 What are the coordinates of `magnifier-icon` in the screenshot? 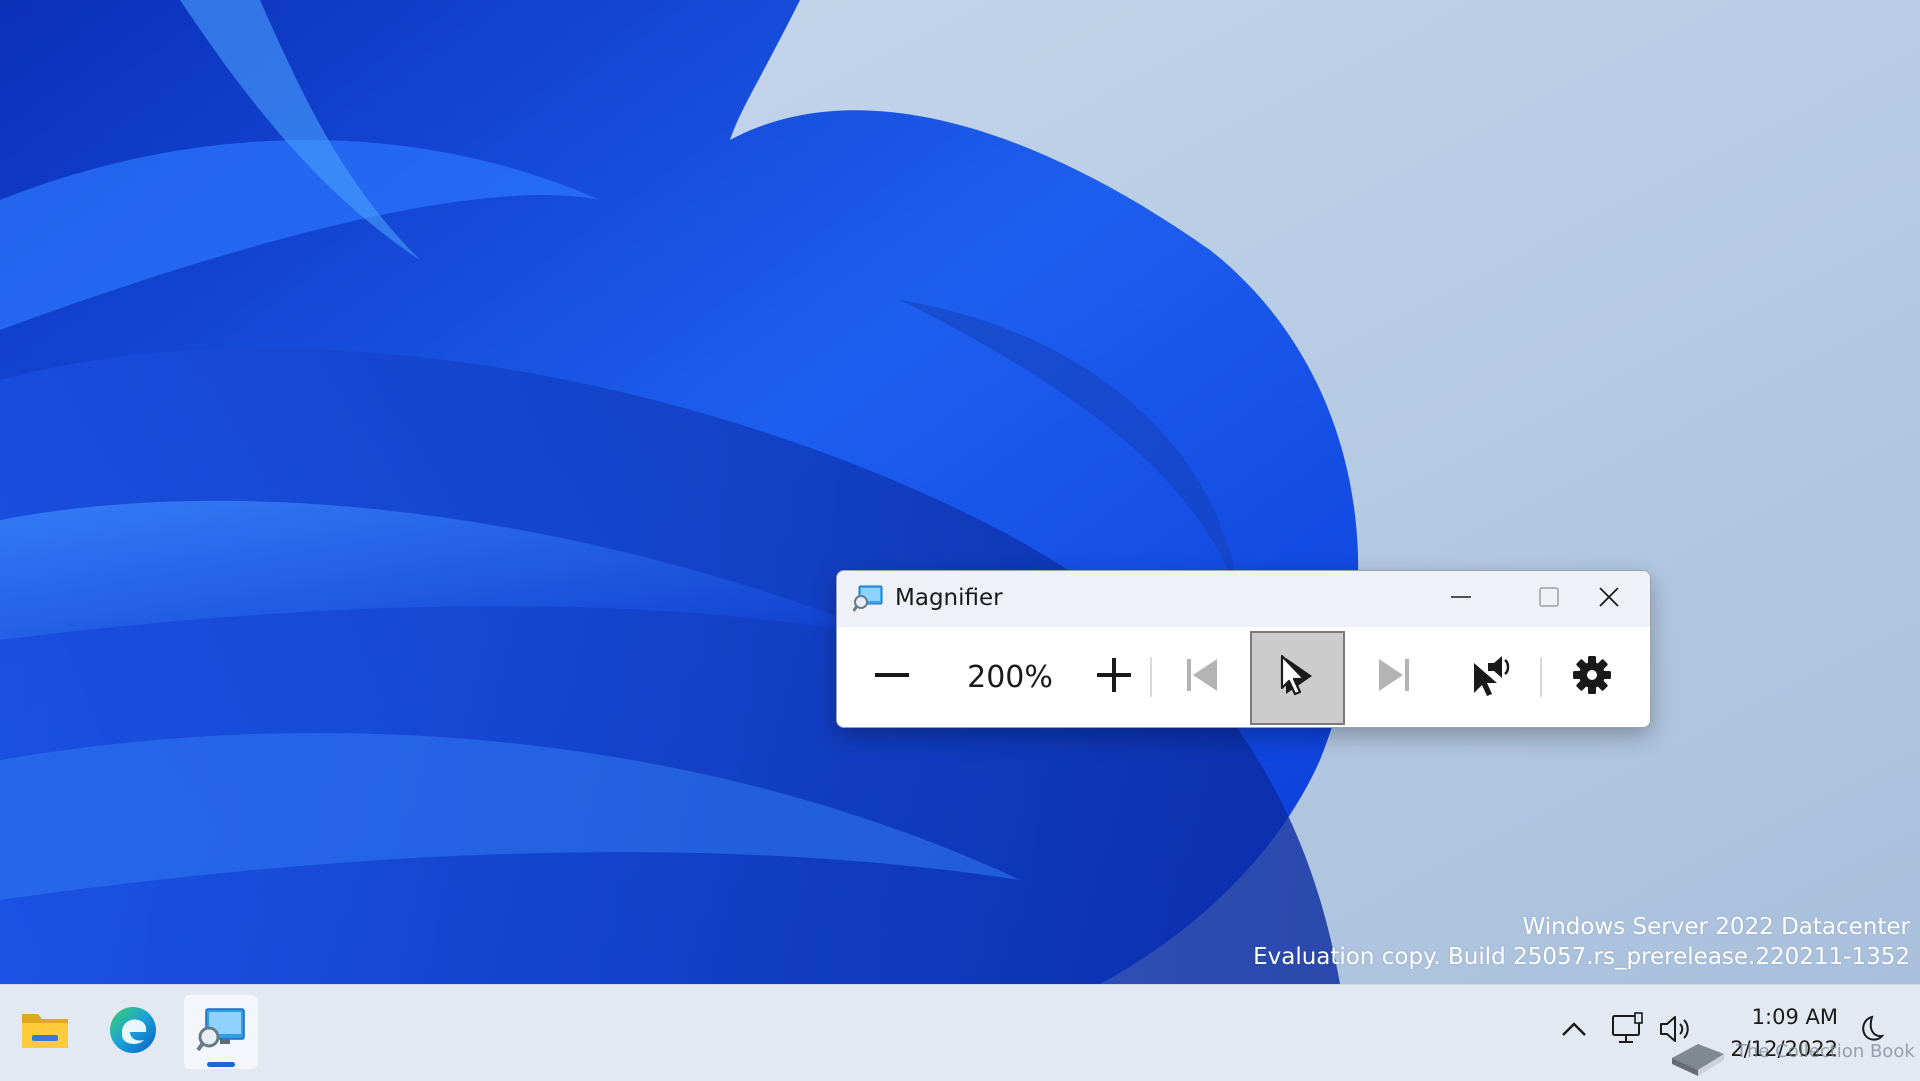 It's located at (221, 1032).